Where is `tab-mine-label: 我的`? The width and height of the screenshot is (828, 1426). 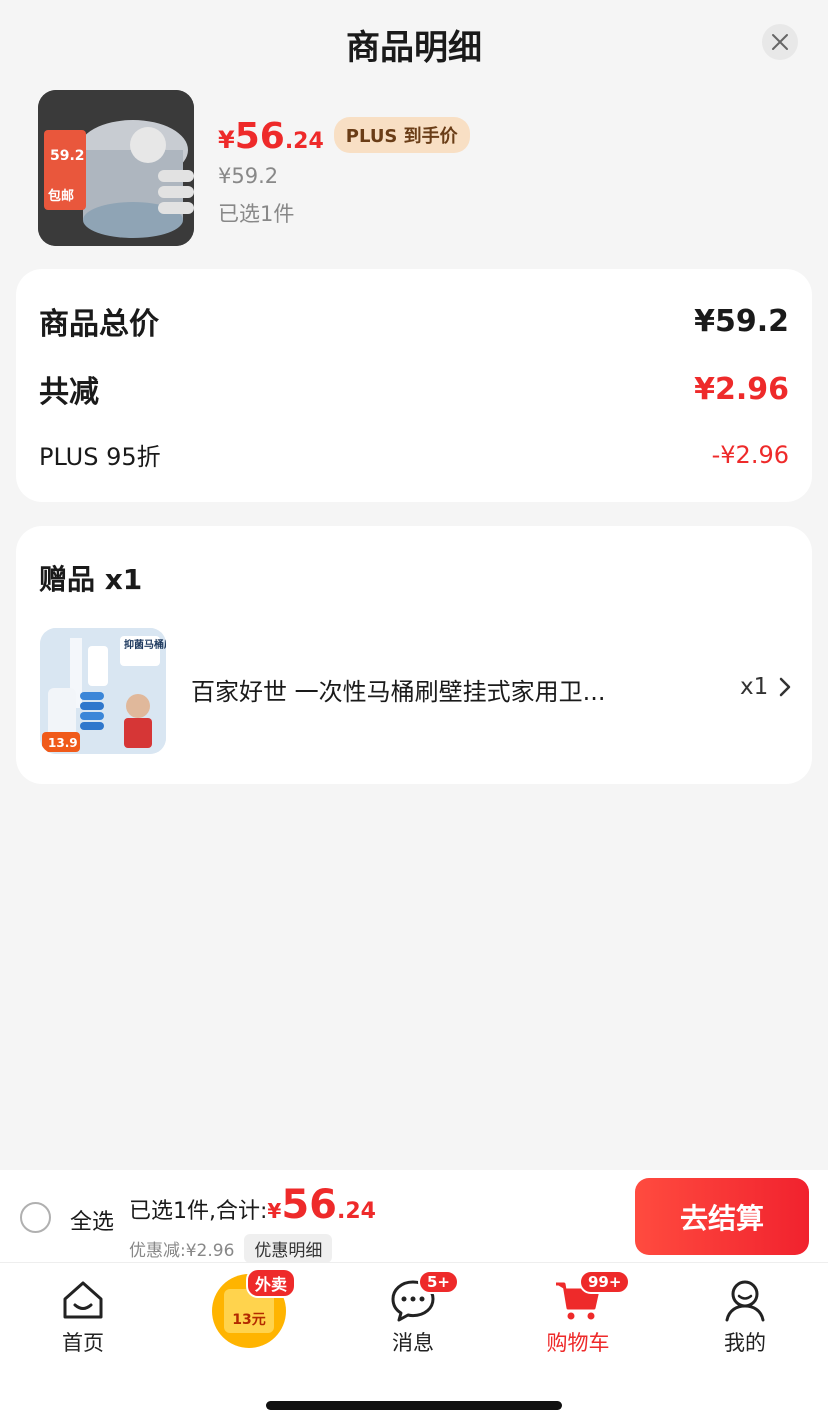 tab-mine-label: 我的 is located at coordinates (745, 1343).